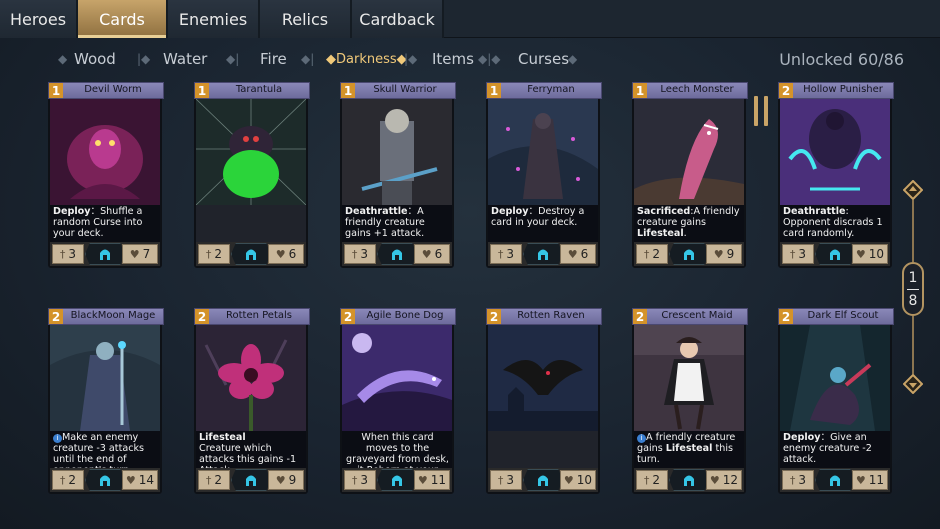 Image resolution: width=940 pixels, height=529 pixels. Describe the element at coordinates (836, 316) in the screenshot. I see `card-header: 2 Dark Elf Scout` at that location.